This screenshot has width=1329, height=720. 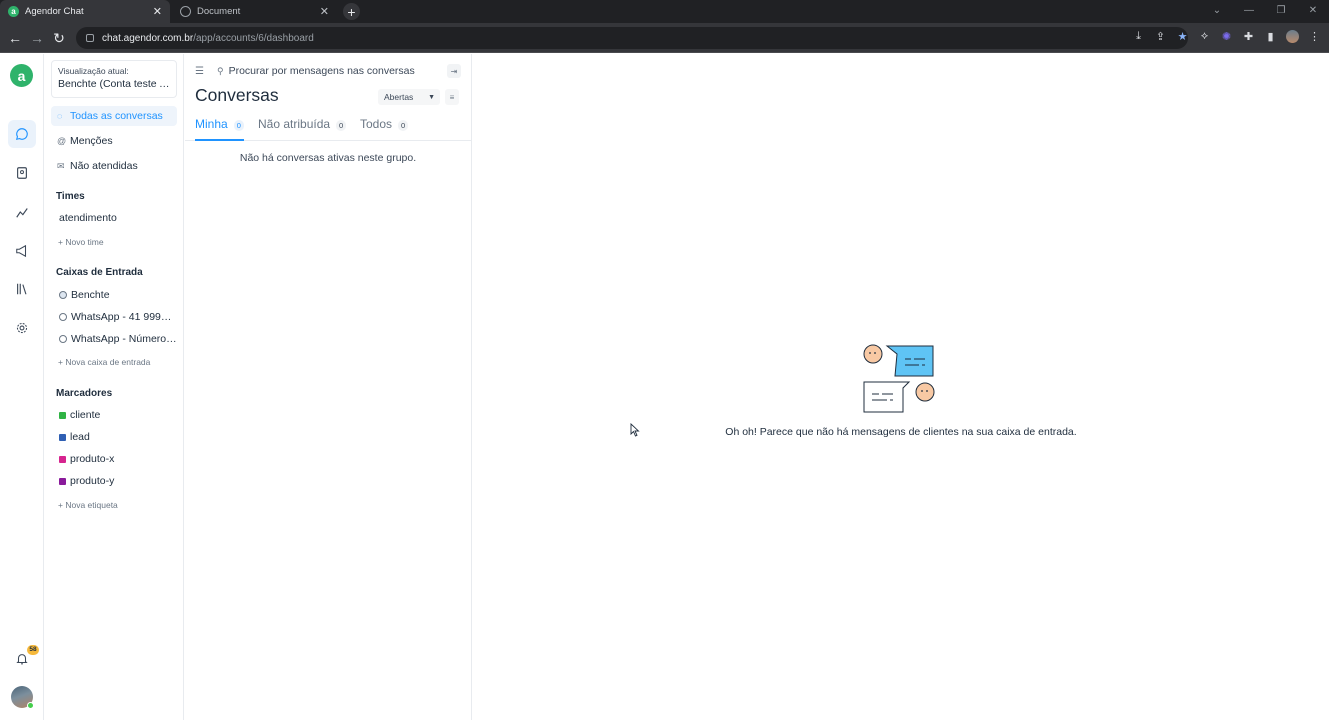 What do you see at coordinates (1160, 36) in the screenshot?
I see `share-icon: ⇪` at bounding box center [1160, 36].